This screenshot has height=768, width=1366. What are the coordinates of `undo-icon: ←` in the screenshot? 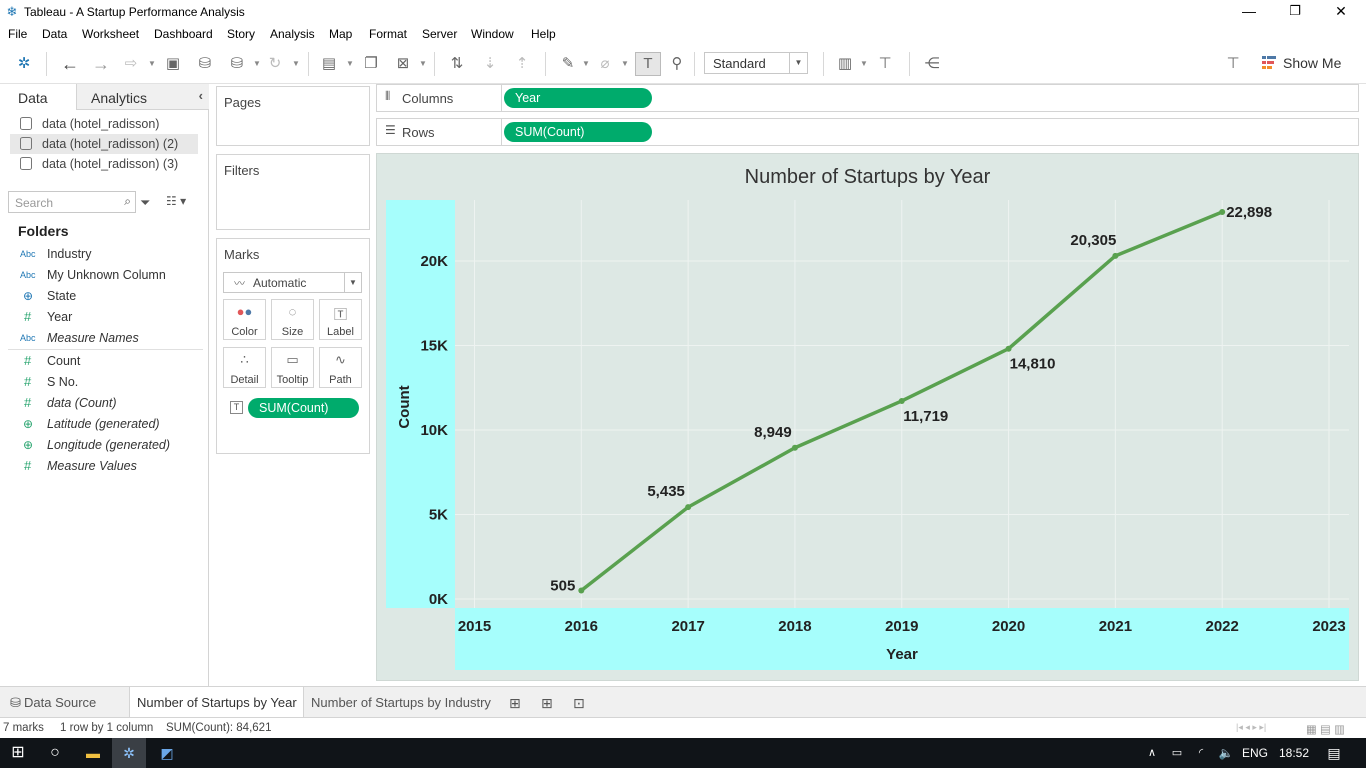 It's located at (70, 64).